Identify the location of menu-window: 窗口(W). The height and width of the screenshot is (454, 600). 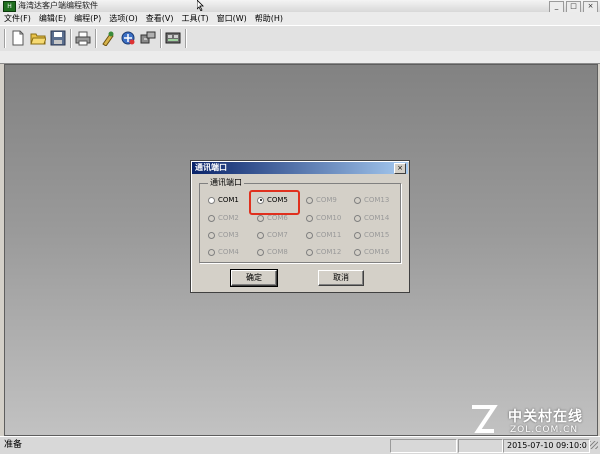
(232, 18).